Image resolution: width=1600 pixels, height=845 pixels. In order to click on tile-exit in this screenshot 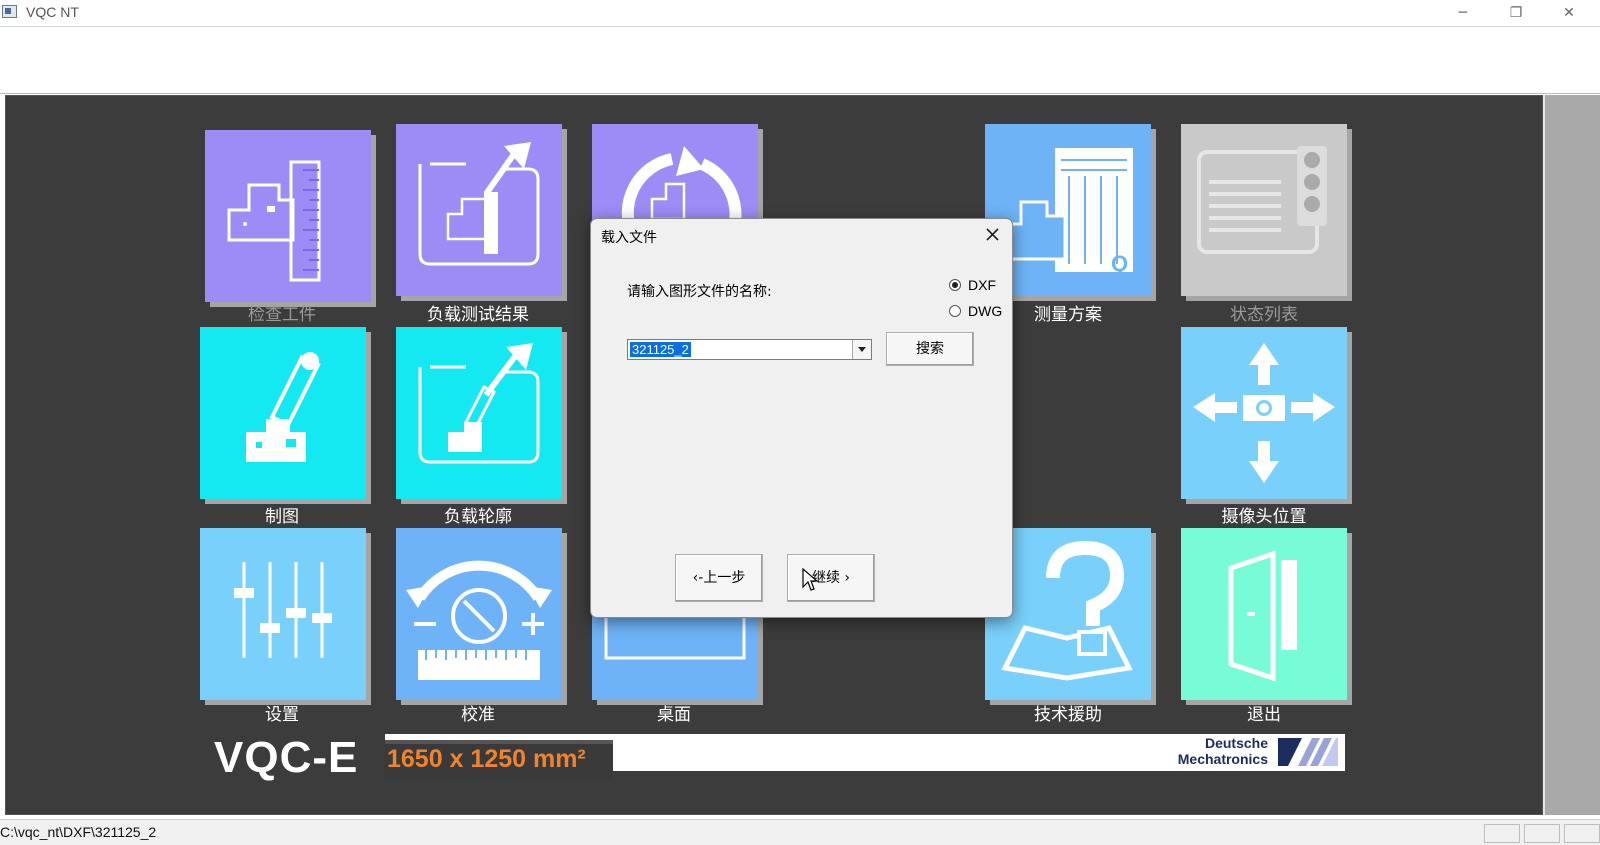, I will do `click(1264, 614)`.